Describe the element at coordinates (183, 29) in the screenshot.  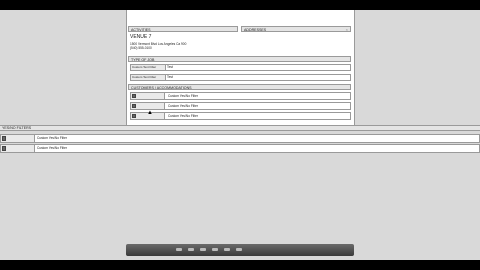
I see `section-header-activities: ACTIVITIES` at that location.